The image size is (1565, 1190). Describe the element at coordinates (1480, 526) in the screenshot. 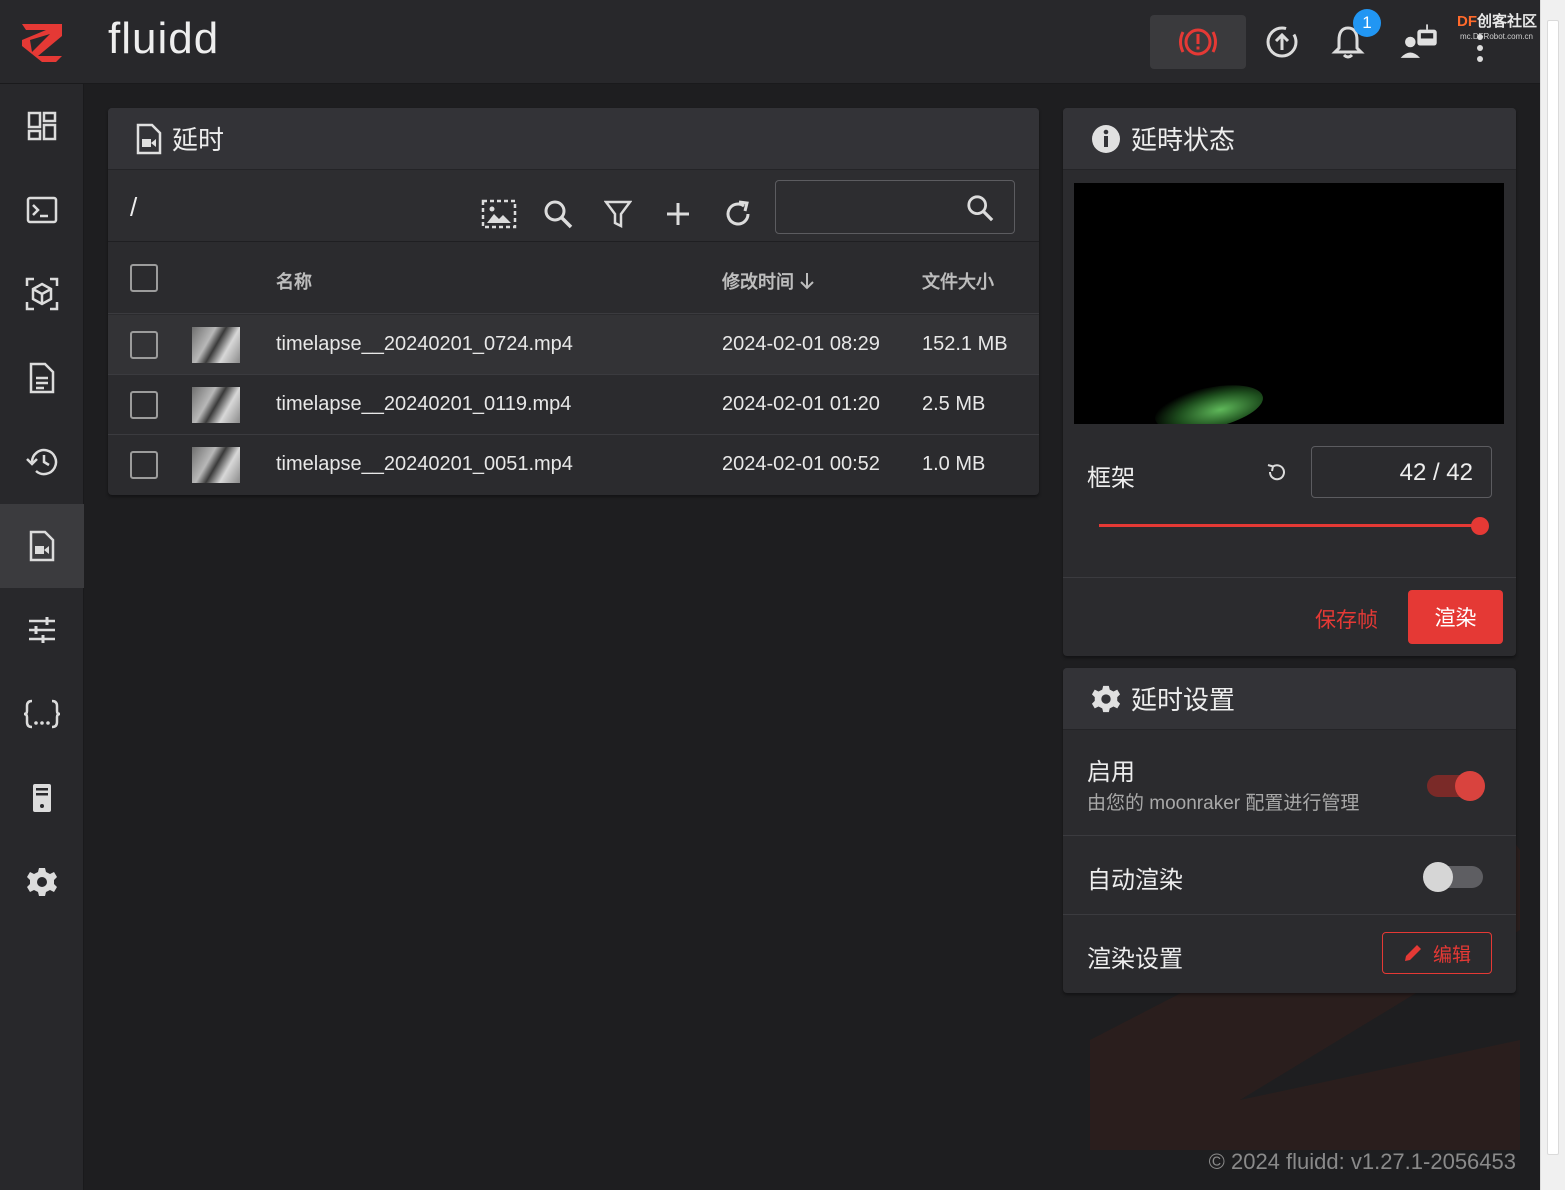

I see `frame-slider-thumb` at that location.